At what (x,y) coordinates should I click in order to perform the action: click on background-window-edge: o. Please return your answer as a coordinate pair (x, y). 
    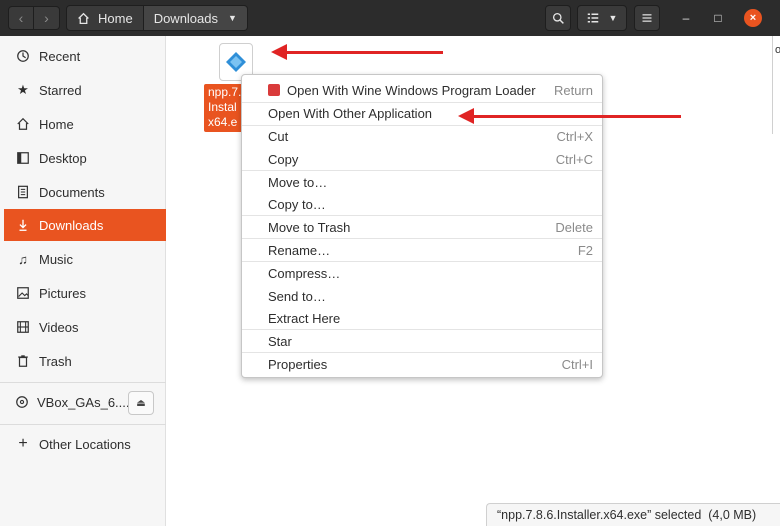
    Looking at the image, I should click on (776, 85).